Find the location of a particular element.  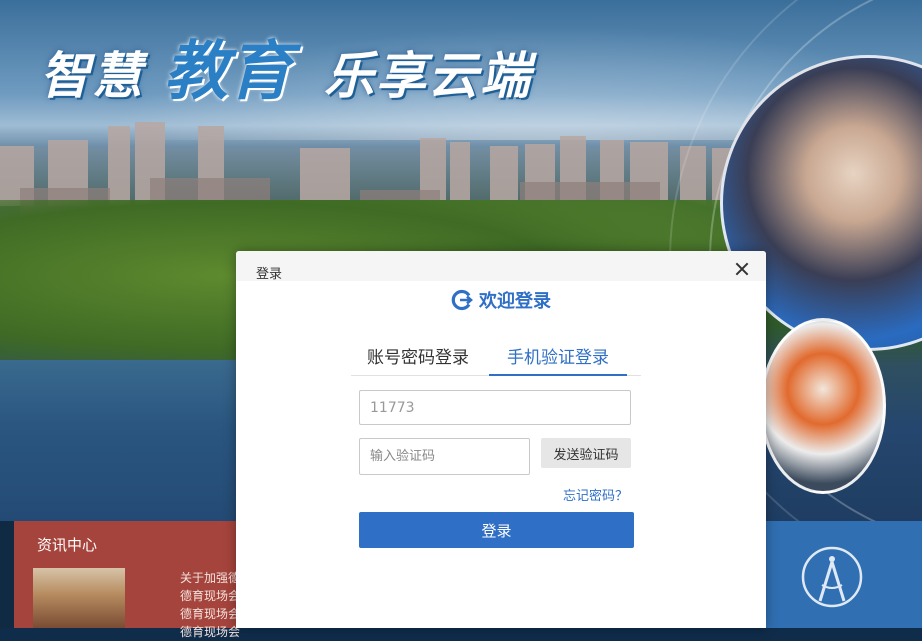

tab-phone-verify: 手机验证登录 is located at coordinates (558, 359).